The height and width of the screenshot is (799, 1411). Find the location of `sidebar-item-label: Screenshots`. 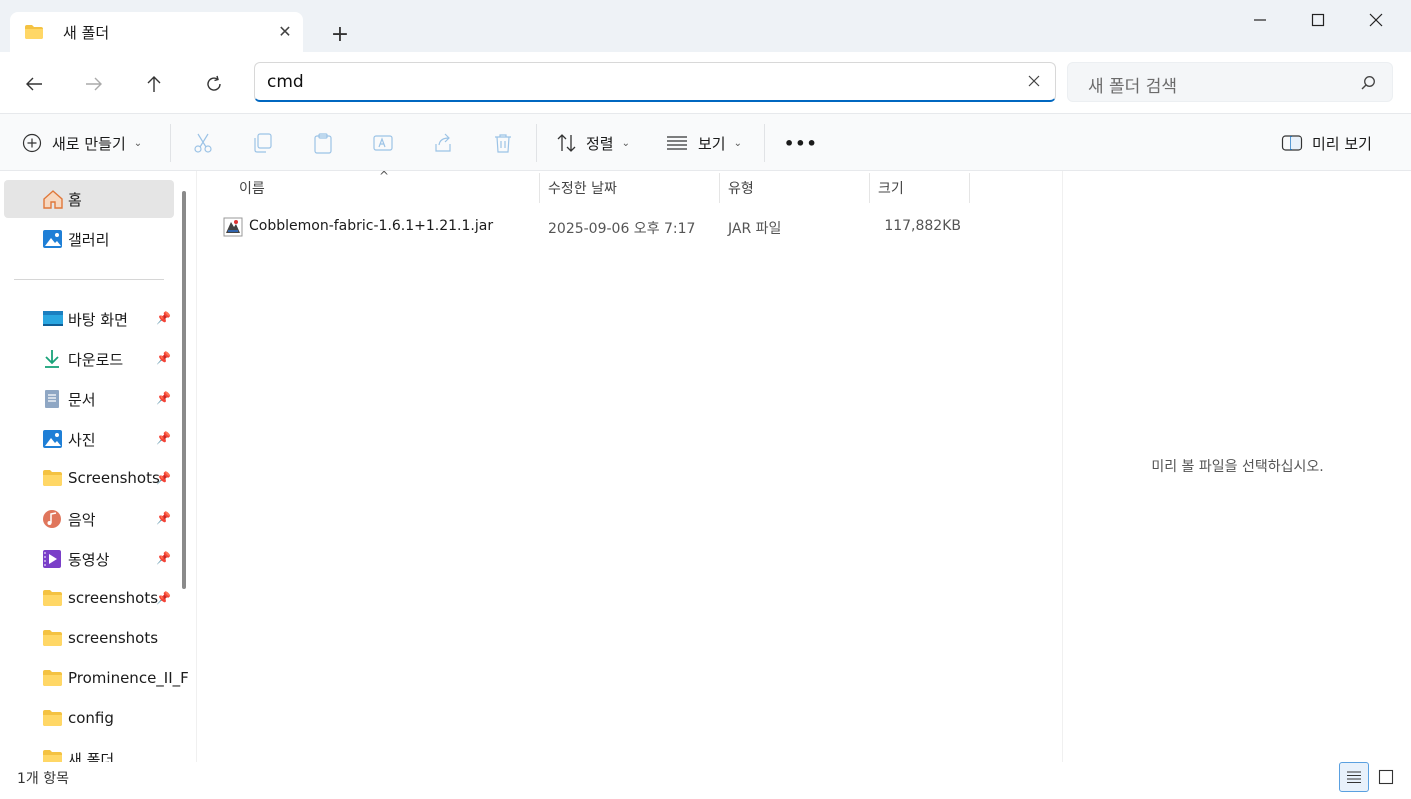

sidebar-item-label: Screenshots is located at coordinates (114, 478).